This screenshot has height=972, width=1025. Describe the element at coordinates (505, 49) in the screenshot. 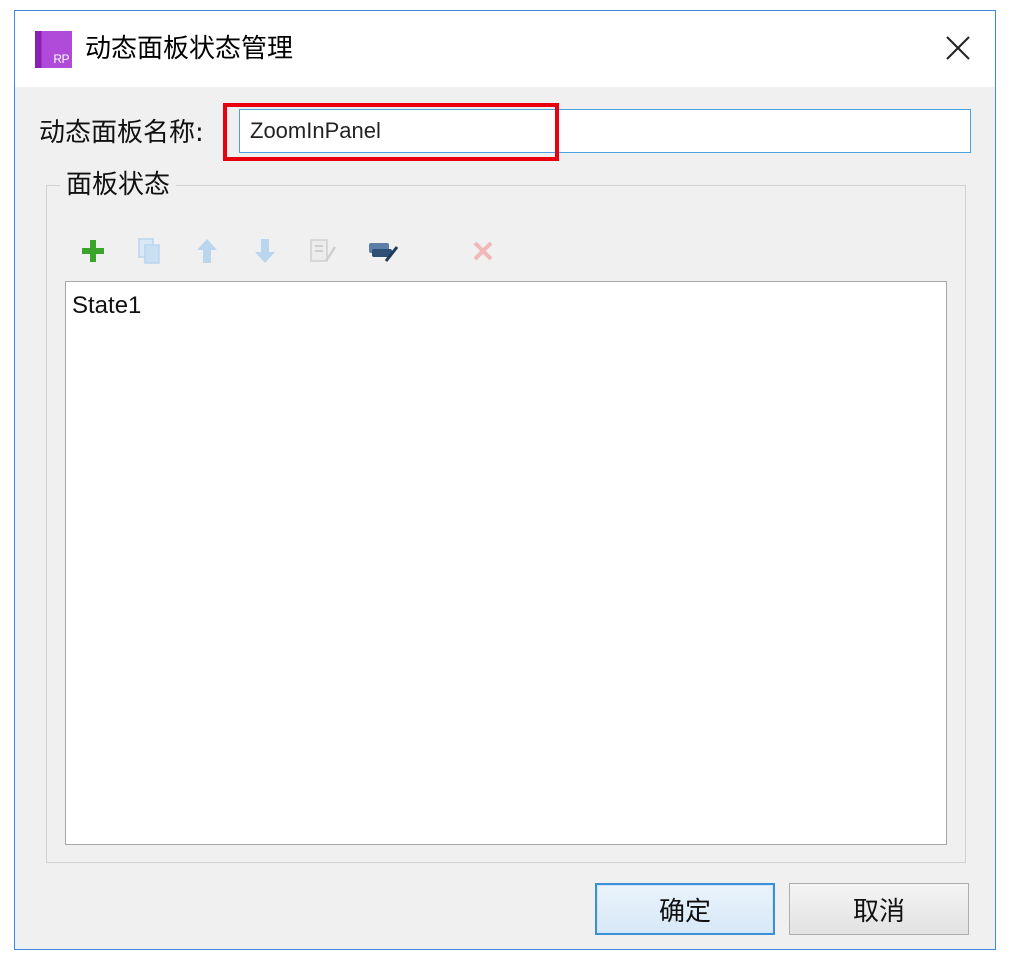

I see `title-bar: RP 动态面板状态管理` at that location.